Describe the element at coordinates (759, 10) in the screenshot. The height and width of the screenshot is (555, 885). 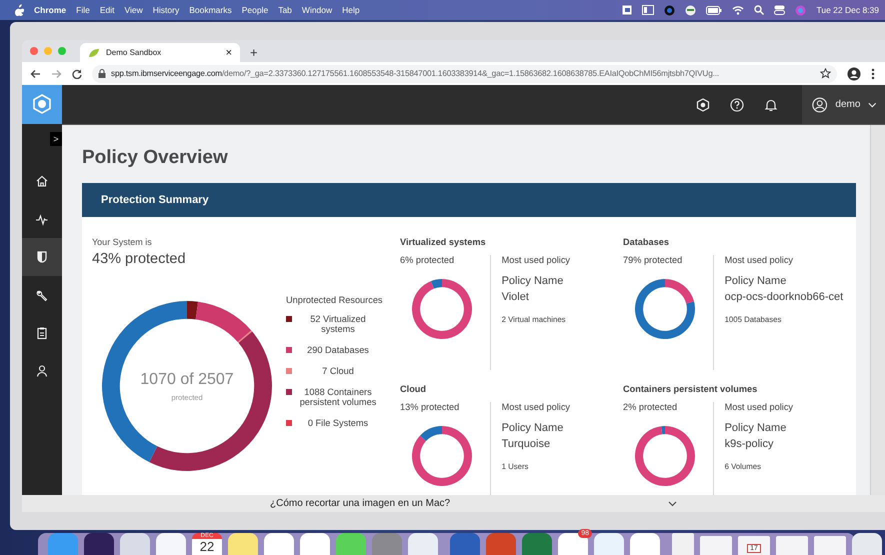
I see `search-icon` at that location.